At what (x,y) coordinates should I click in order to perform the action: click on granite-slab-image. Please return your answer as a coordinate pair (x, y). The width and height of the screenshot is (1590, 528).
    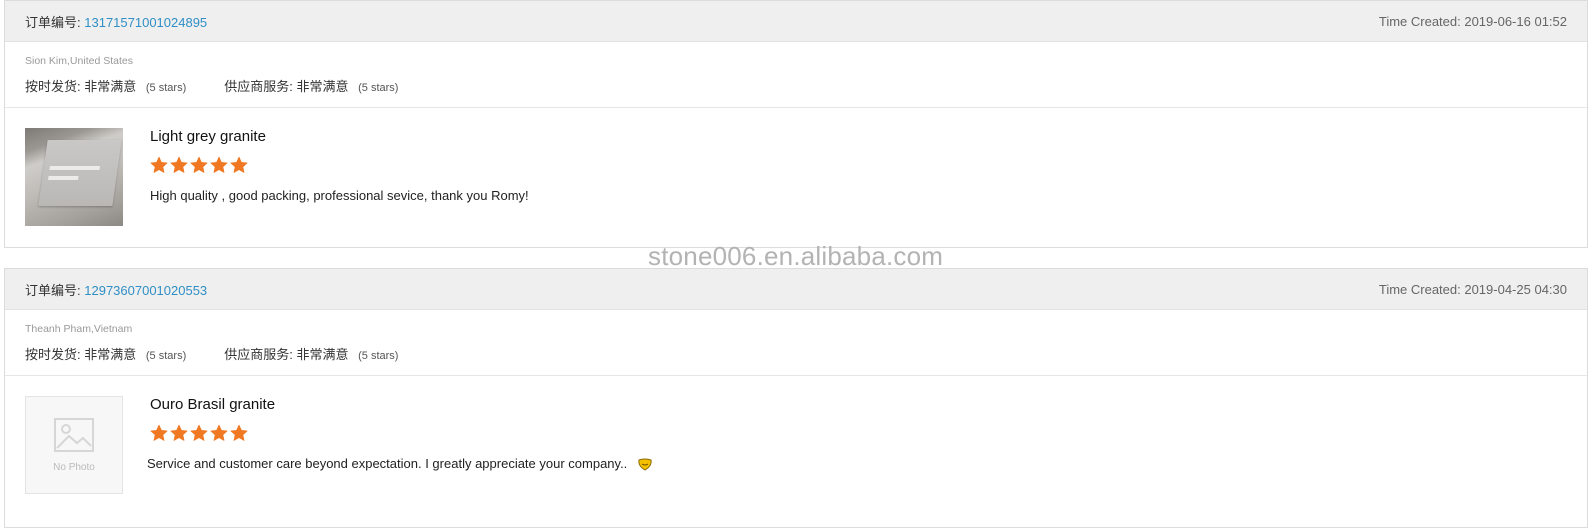
    Looking at the image, I should click on (80, 173).